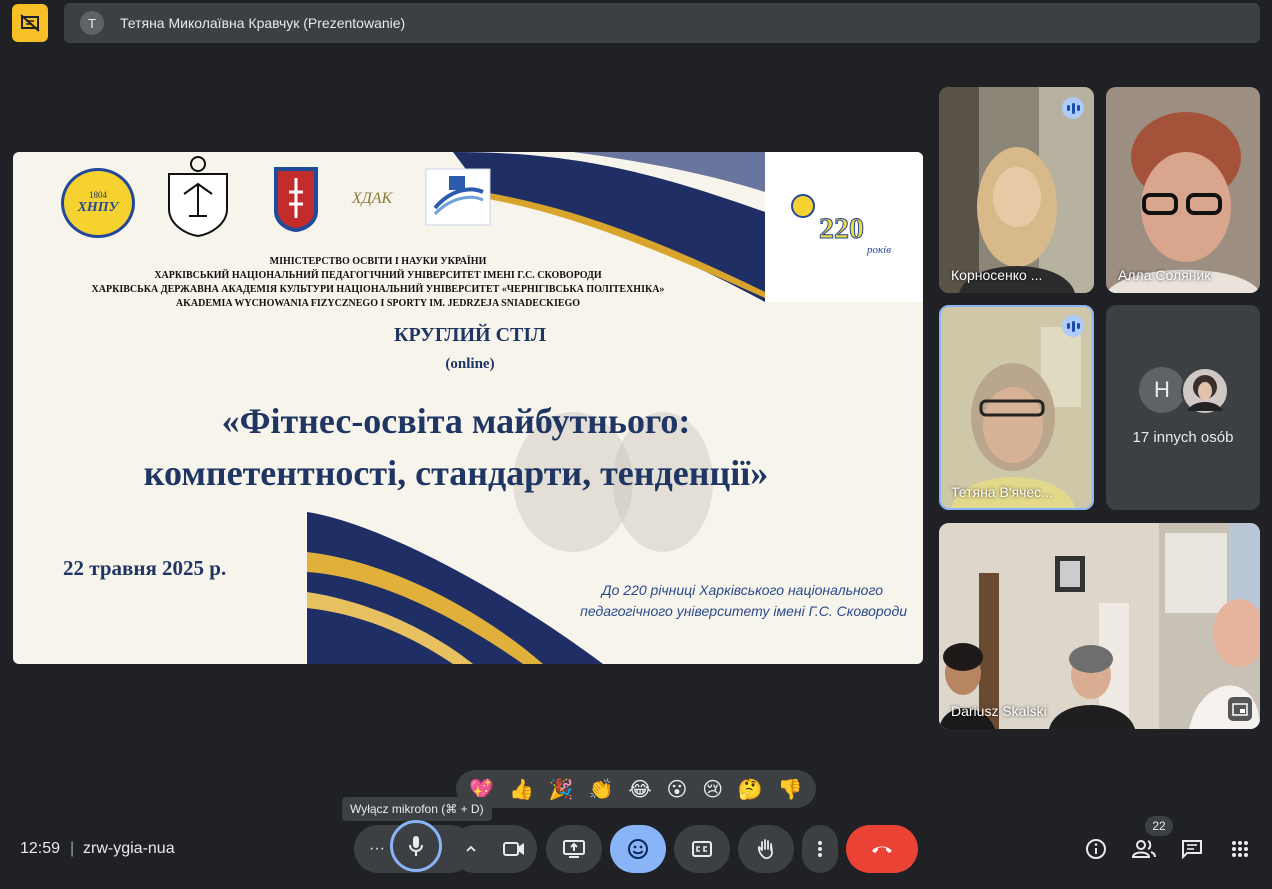 Image resolution: width=1272 pixels, height=889 pixels. I want to click on reaction-surprised: 😮, so click(677, 789).